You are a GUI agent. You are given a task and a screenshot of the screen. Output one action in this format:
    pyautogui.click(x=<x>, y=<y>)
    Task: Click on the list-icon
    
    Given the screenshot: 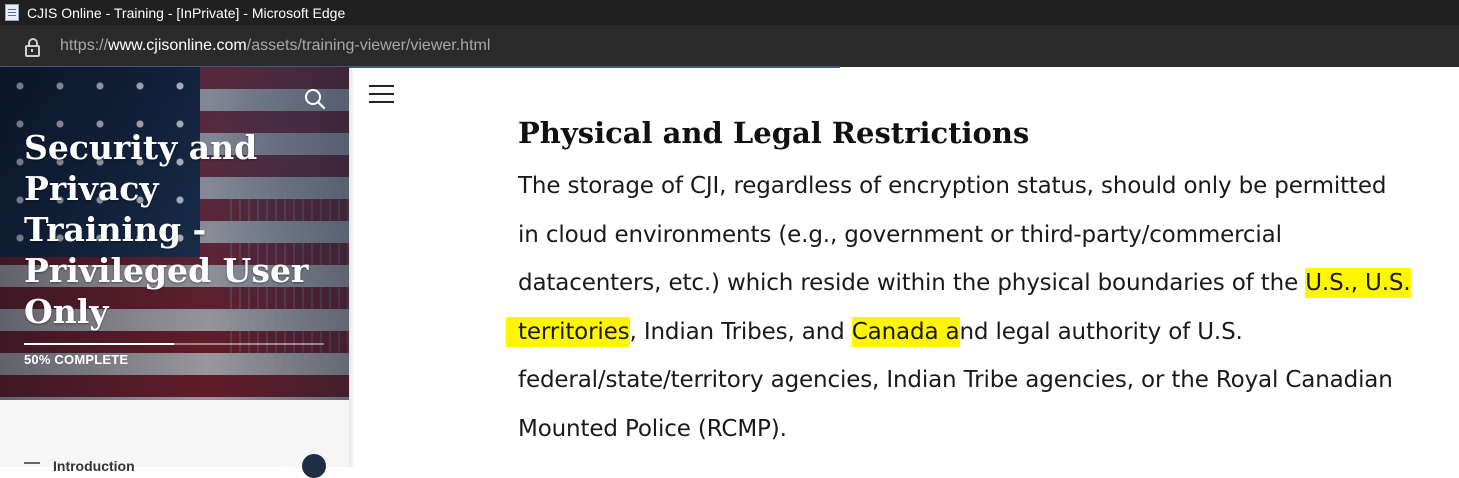 What is the action you would take?
    pyautogui.click(x=32, y=463)
    